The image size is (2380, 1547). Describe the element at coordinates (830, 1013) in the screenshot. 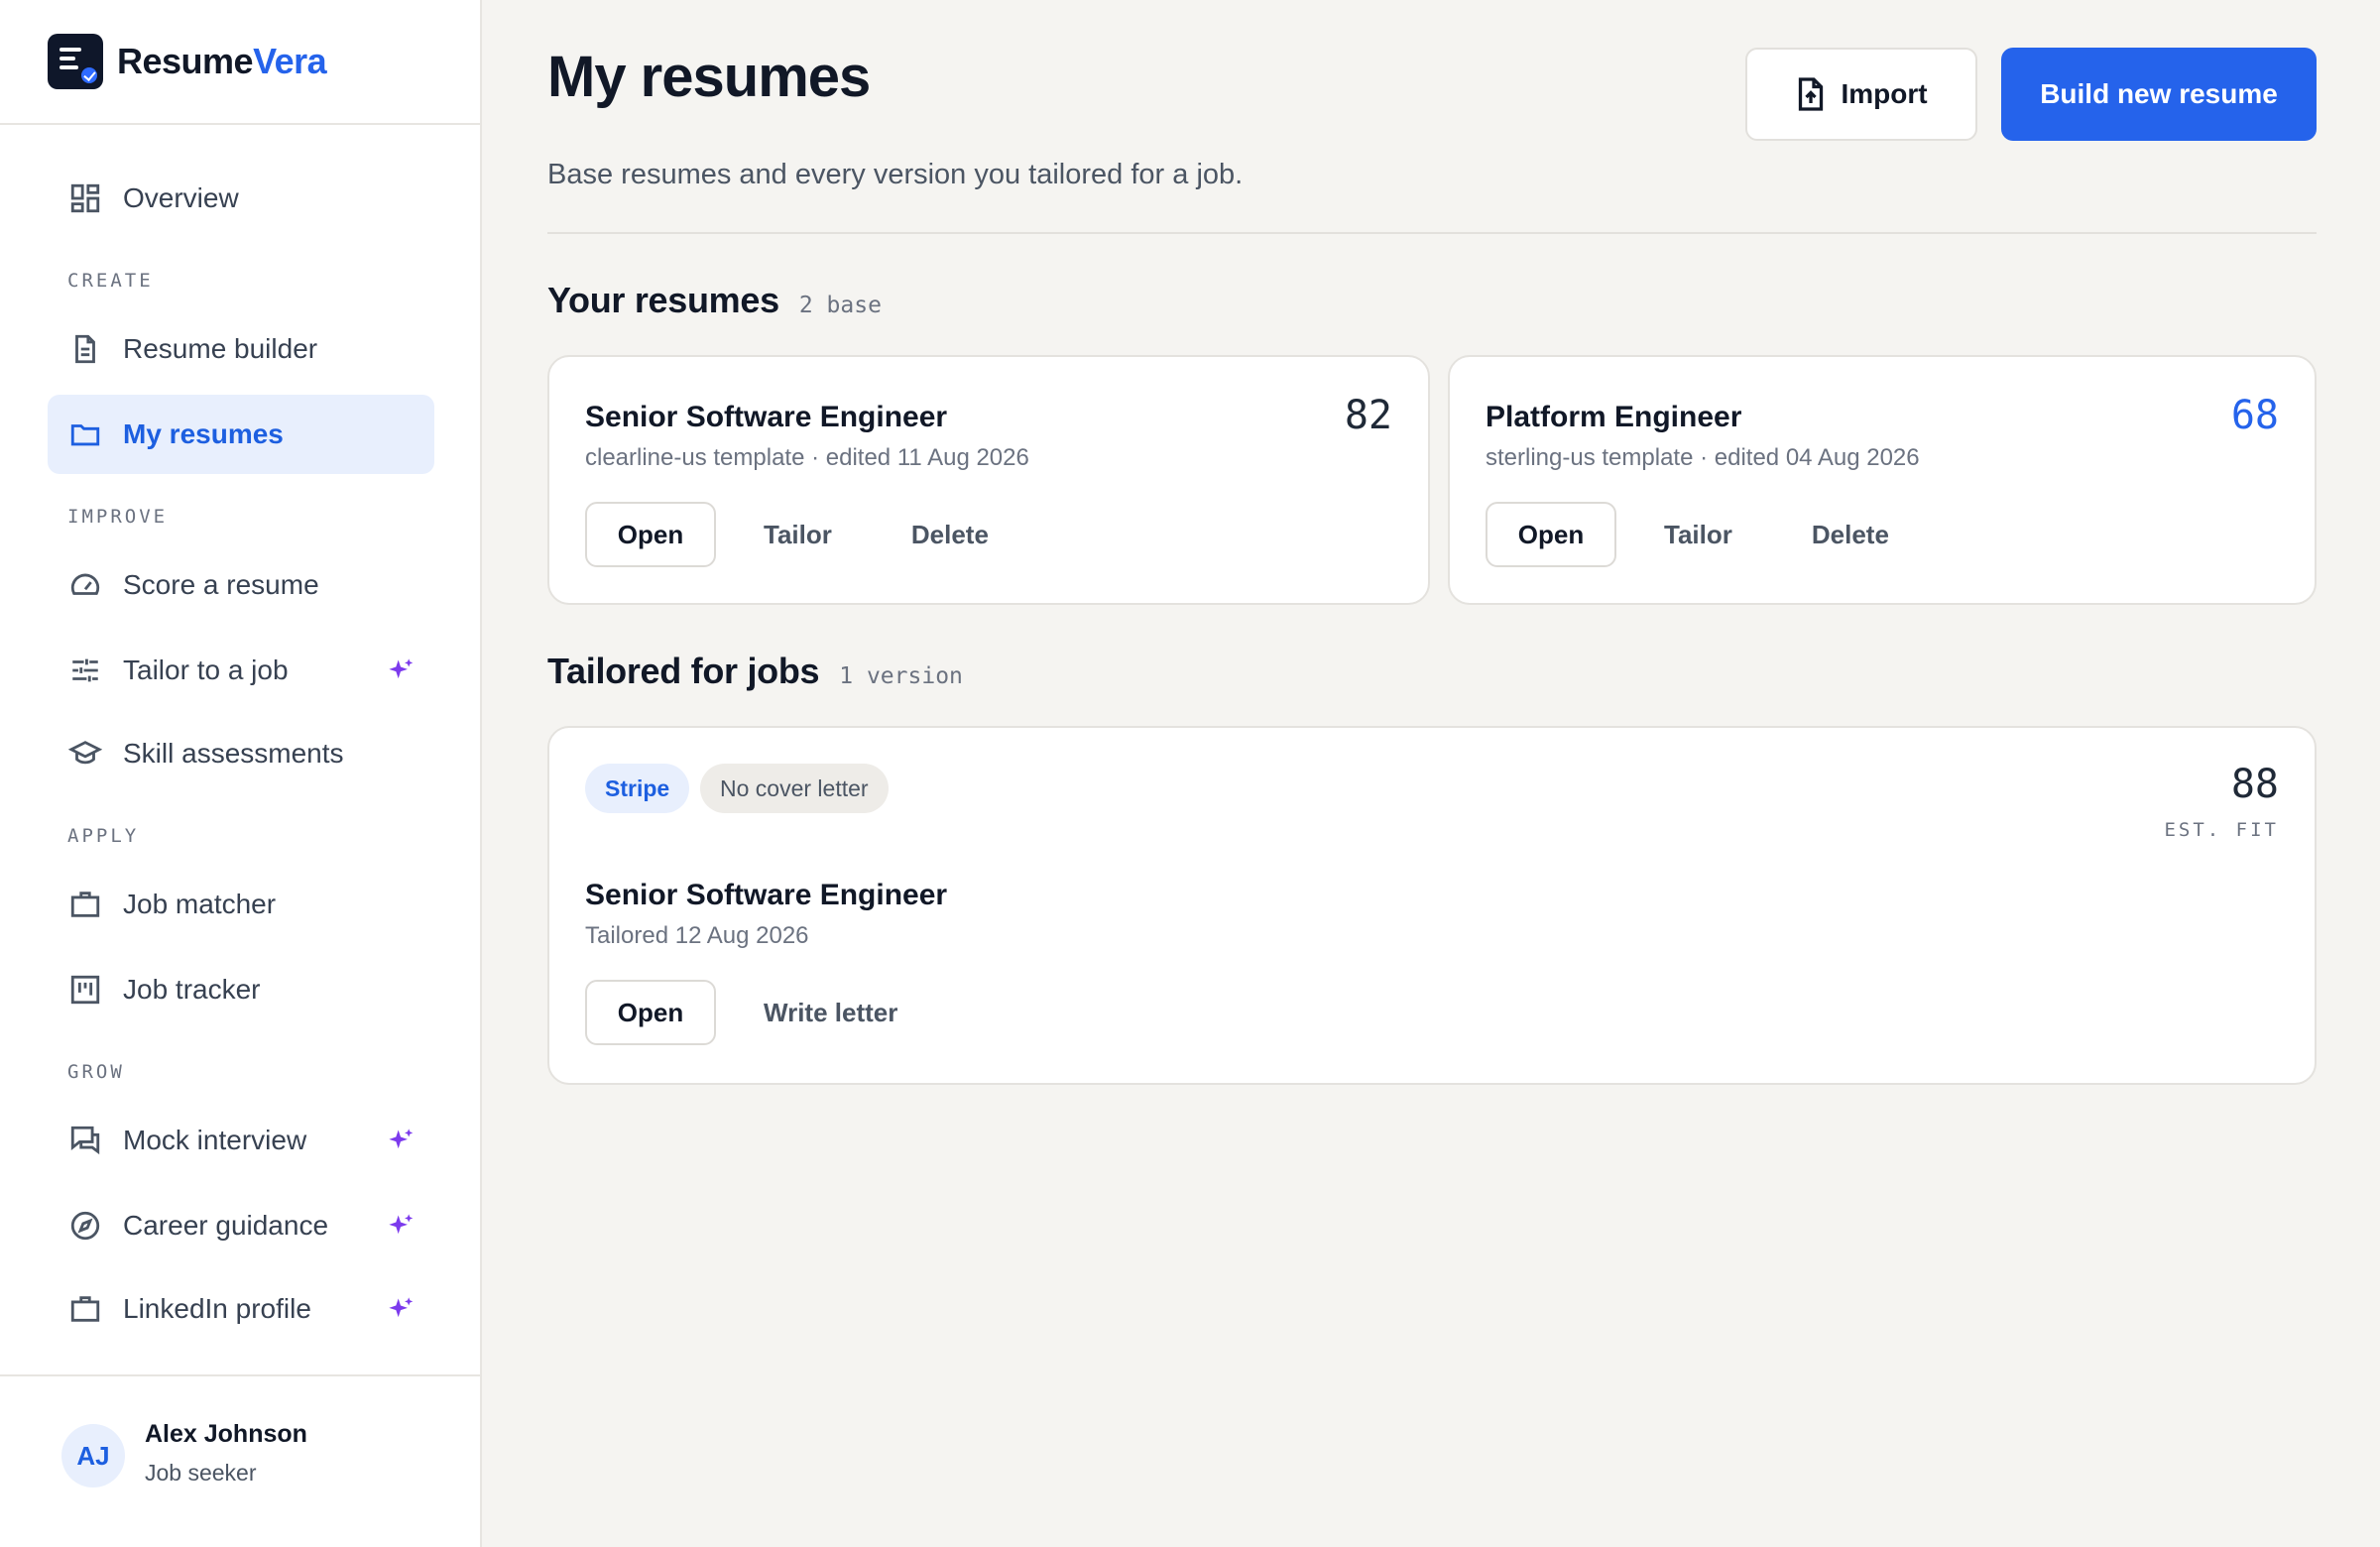

I see `write-letter-button: Write letter` at that location.